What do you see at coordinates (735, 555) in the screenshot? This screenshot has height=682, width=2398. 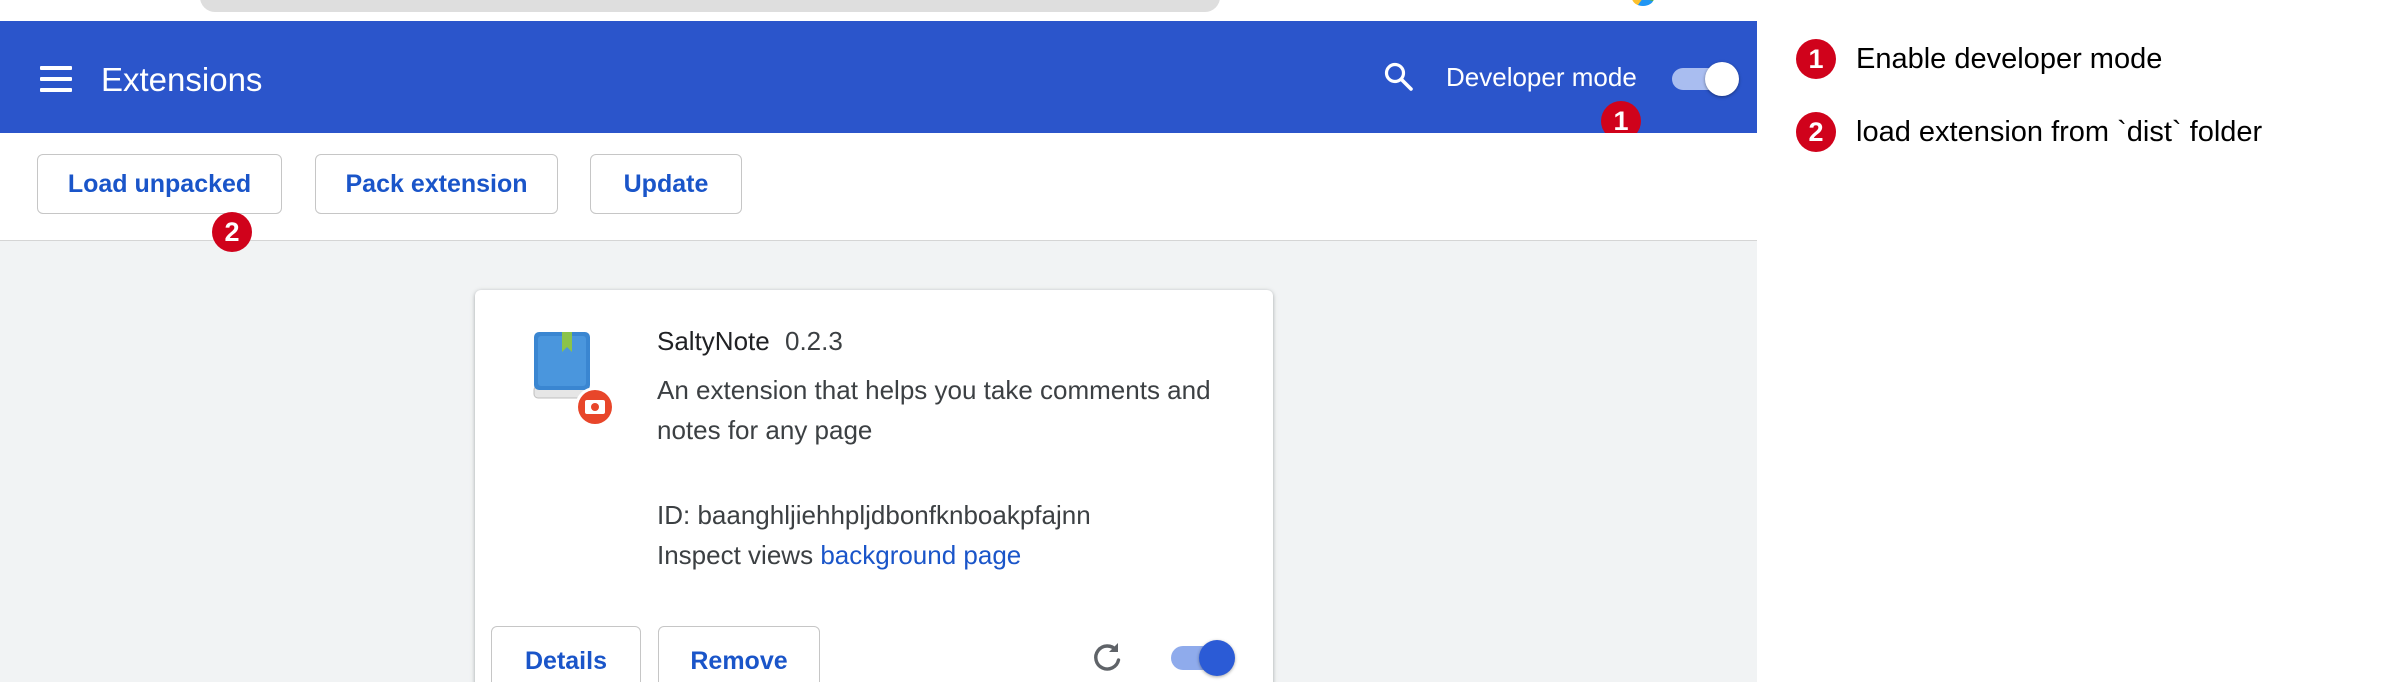 I see `inspect-views-label: Inspect views` at bounding box center [735, 555].